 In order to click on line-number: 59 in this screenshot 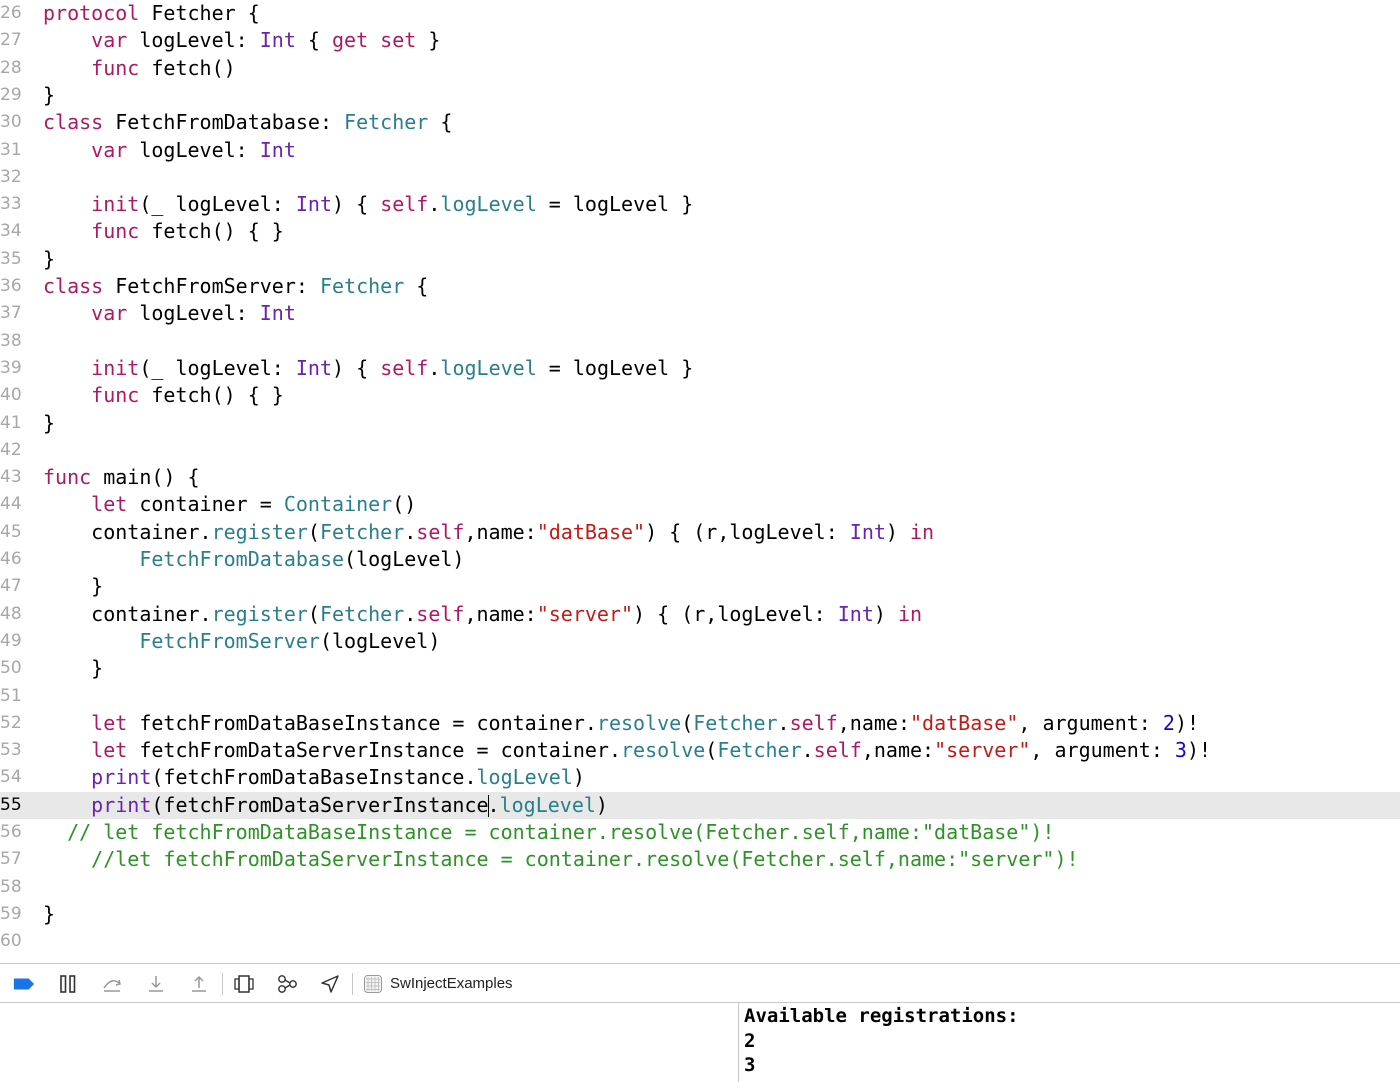, I will do `click(12, 914)`.